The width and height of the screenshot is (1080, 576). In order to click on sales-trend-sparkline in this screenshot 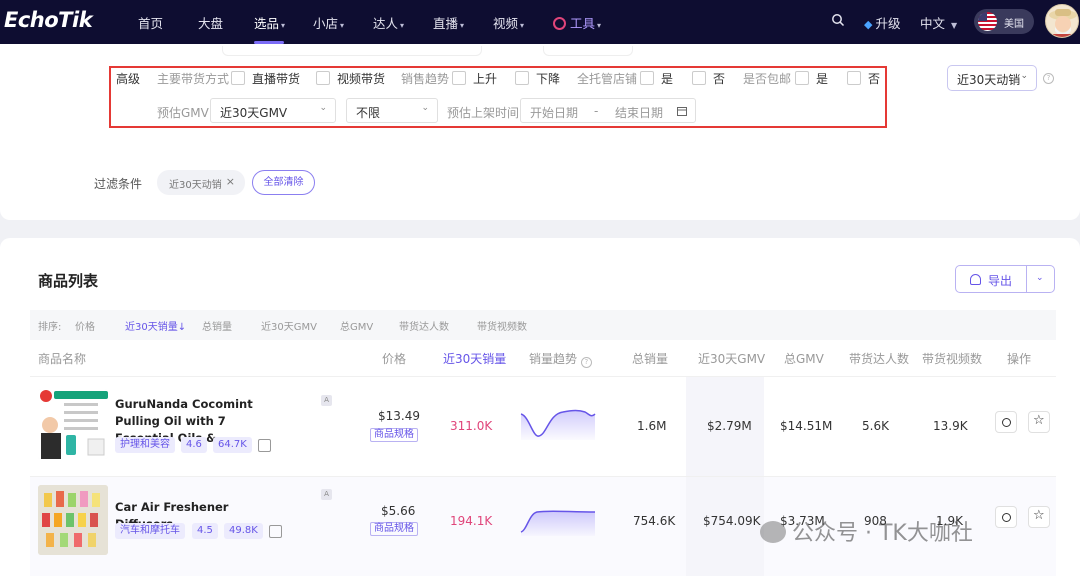, I will do `click(558, 424)`.